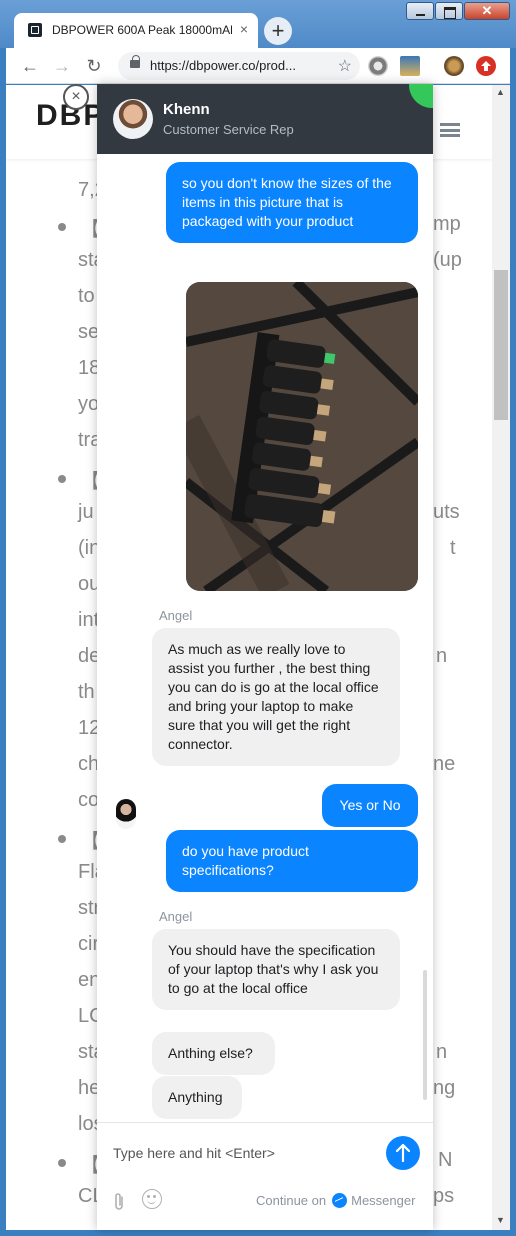 This screenshot has width=516, height=1236. Describe the element at coordinates (370, 805) in the screenshot. I see `outgoing-message: Yes or No` at that location.